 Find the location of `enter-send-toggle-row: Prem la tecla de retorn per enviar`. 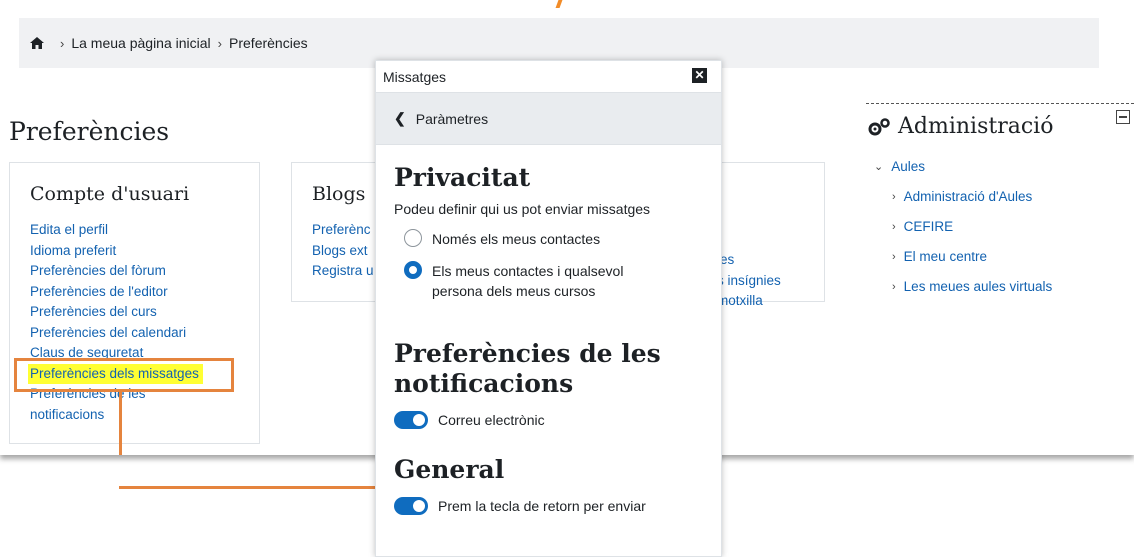

enter-send-toggle-row: Prem la tecla de retorn per enviar is located at coordinates (557, 506).